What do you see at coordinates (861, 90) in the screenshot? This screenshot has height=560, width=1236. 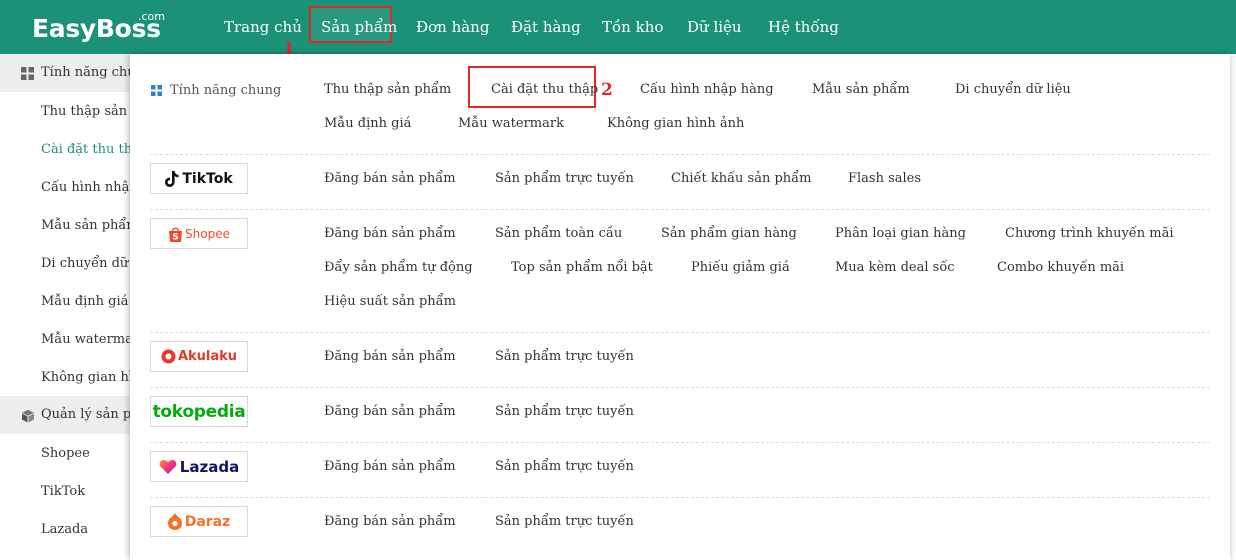 I see `menu-link-mau-san-pham: Mẫu sản phẩm` at bounding box center [861, 90].